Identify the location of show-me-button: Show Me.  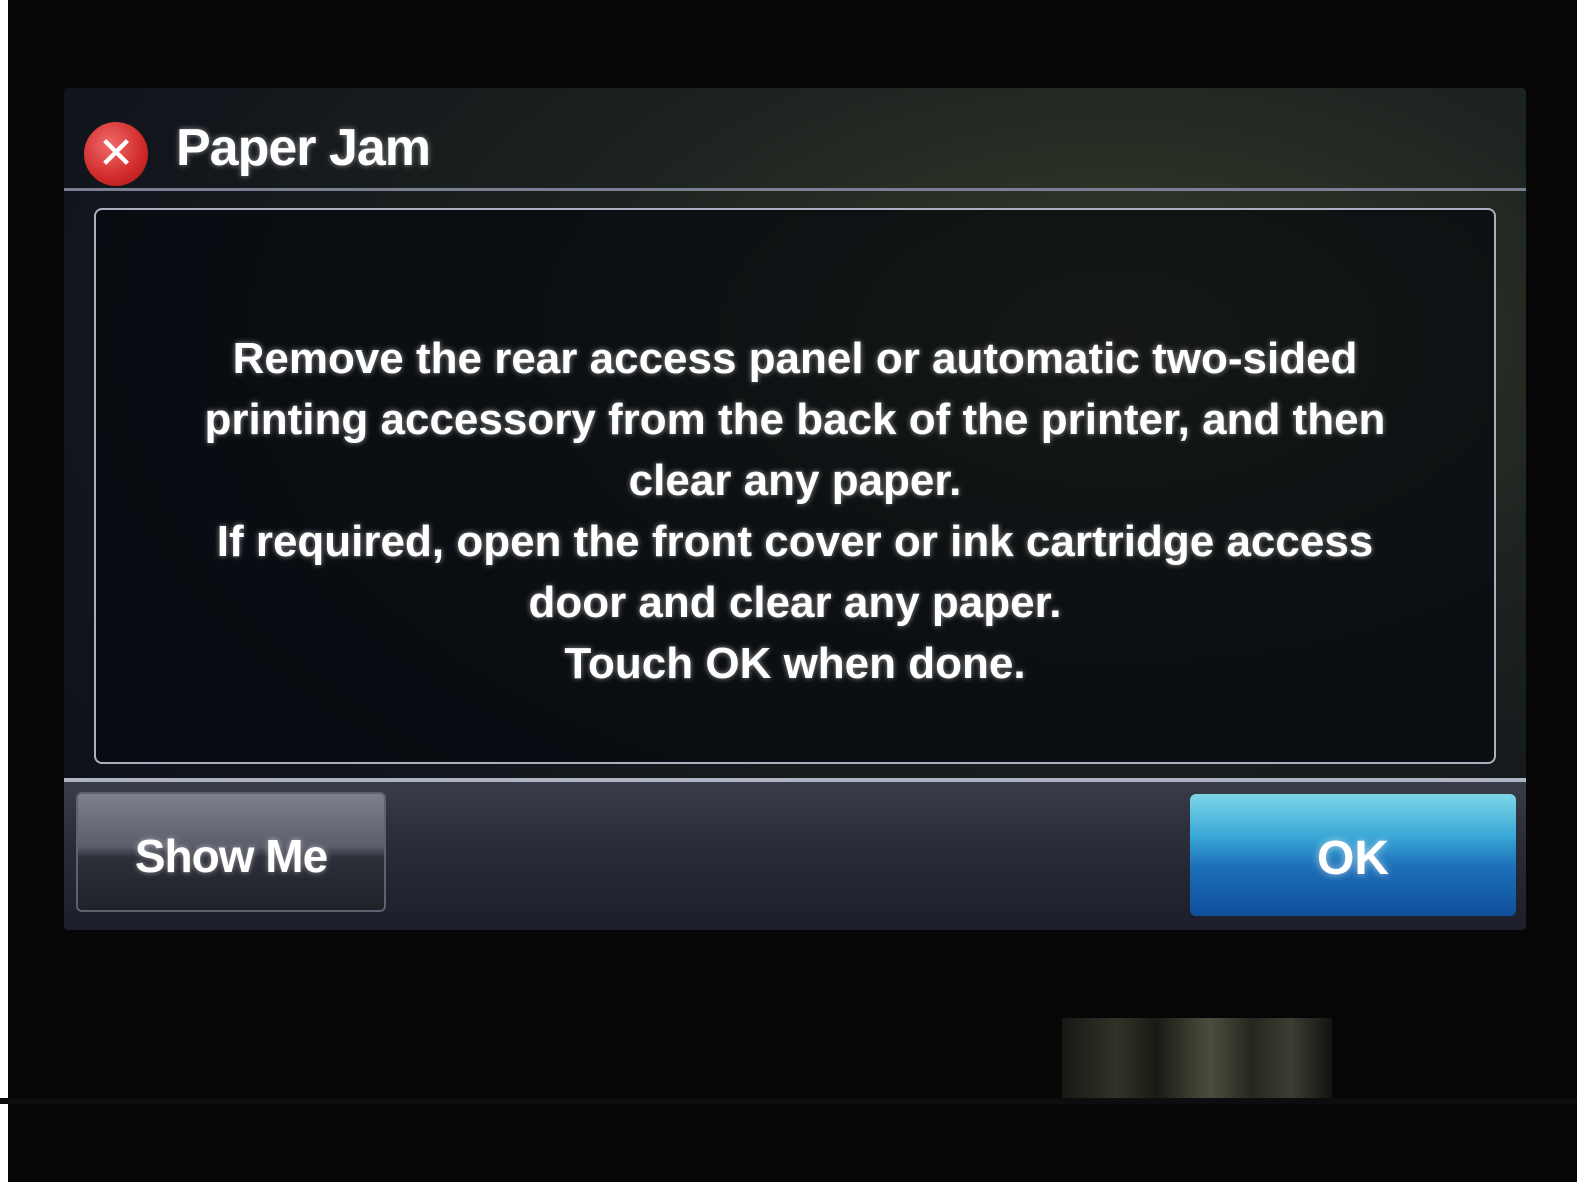
(231, 852).